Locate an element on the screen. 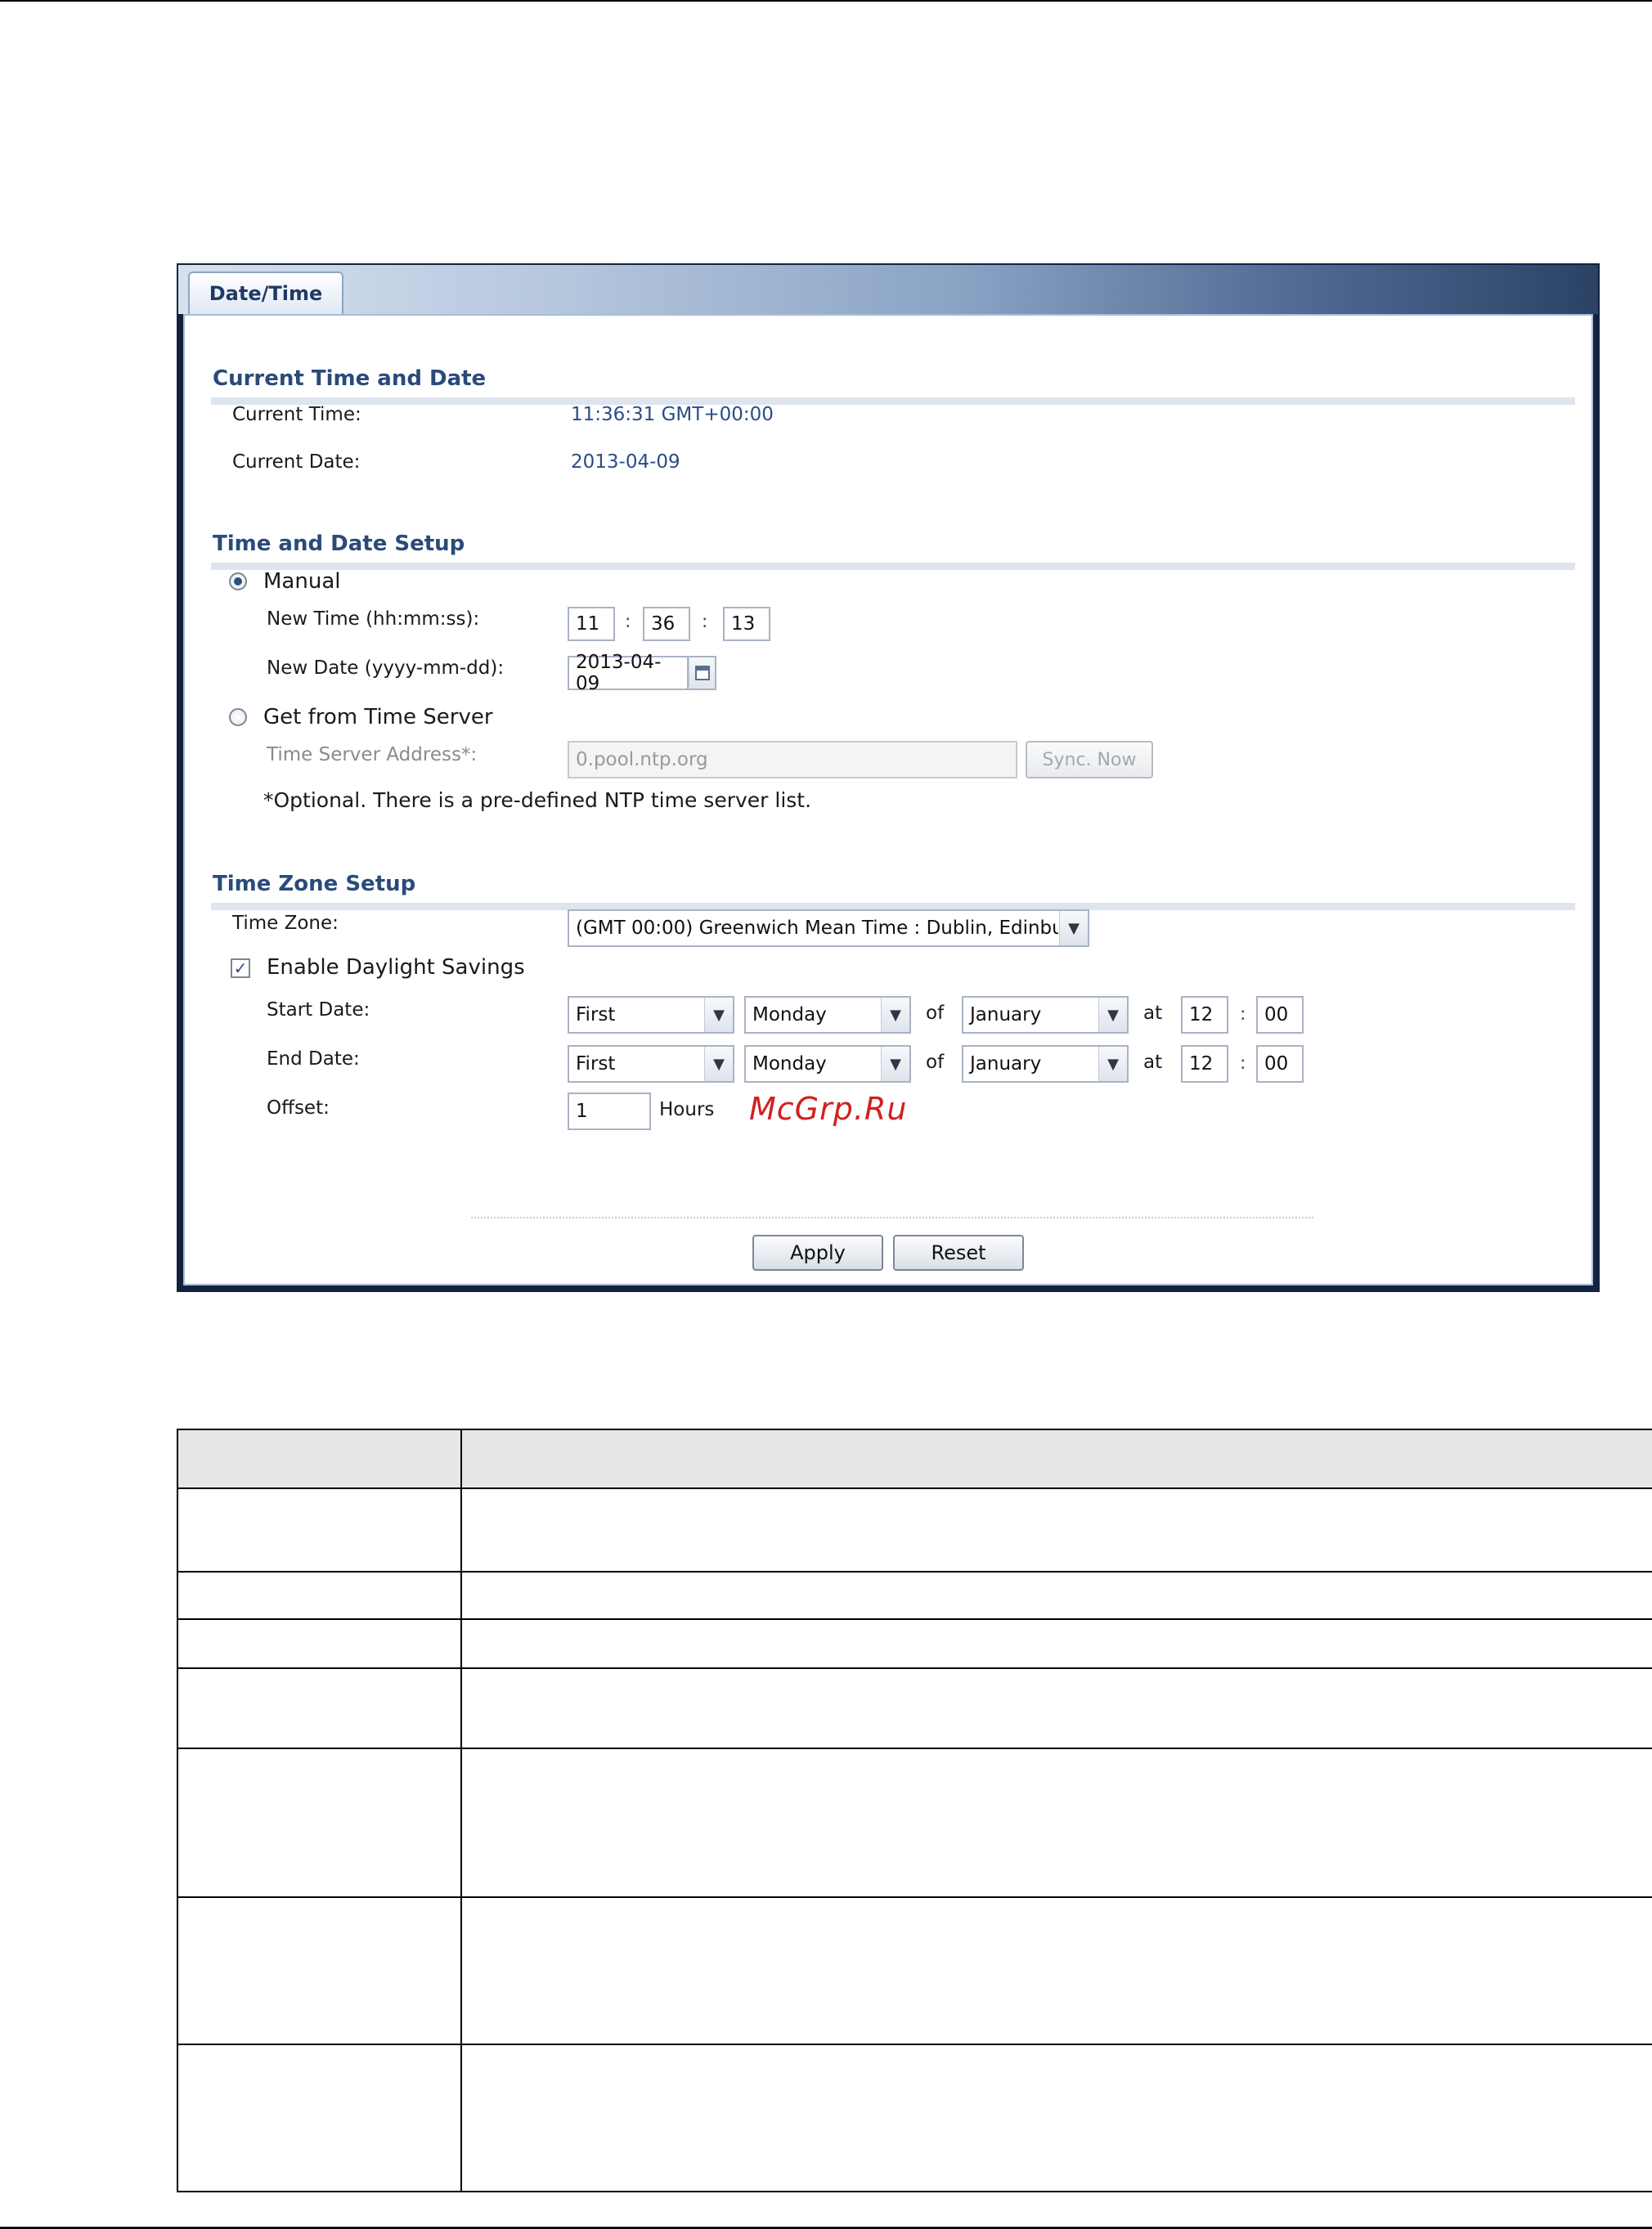 Image resolution: width=1652 pixels, height=2230 pixels. end-week-selected: First is located at coordinates (596, 1064).